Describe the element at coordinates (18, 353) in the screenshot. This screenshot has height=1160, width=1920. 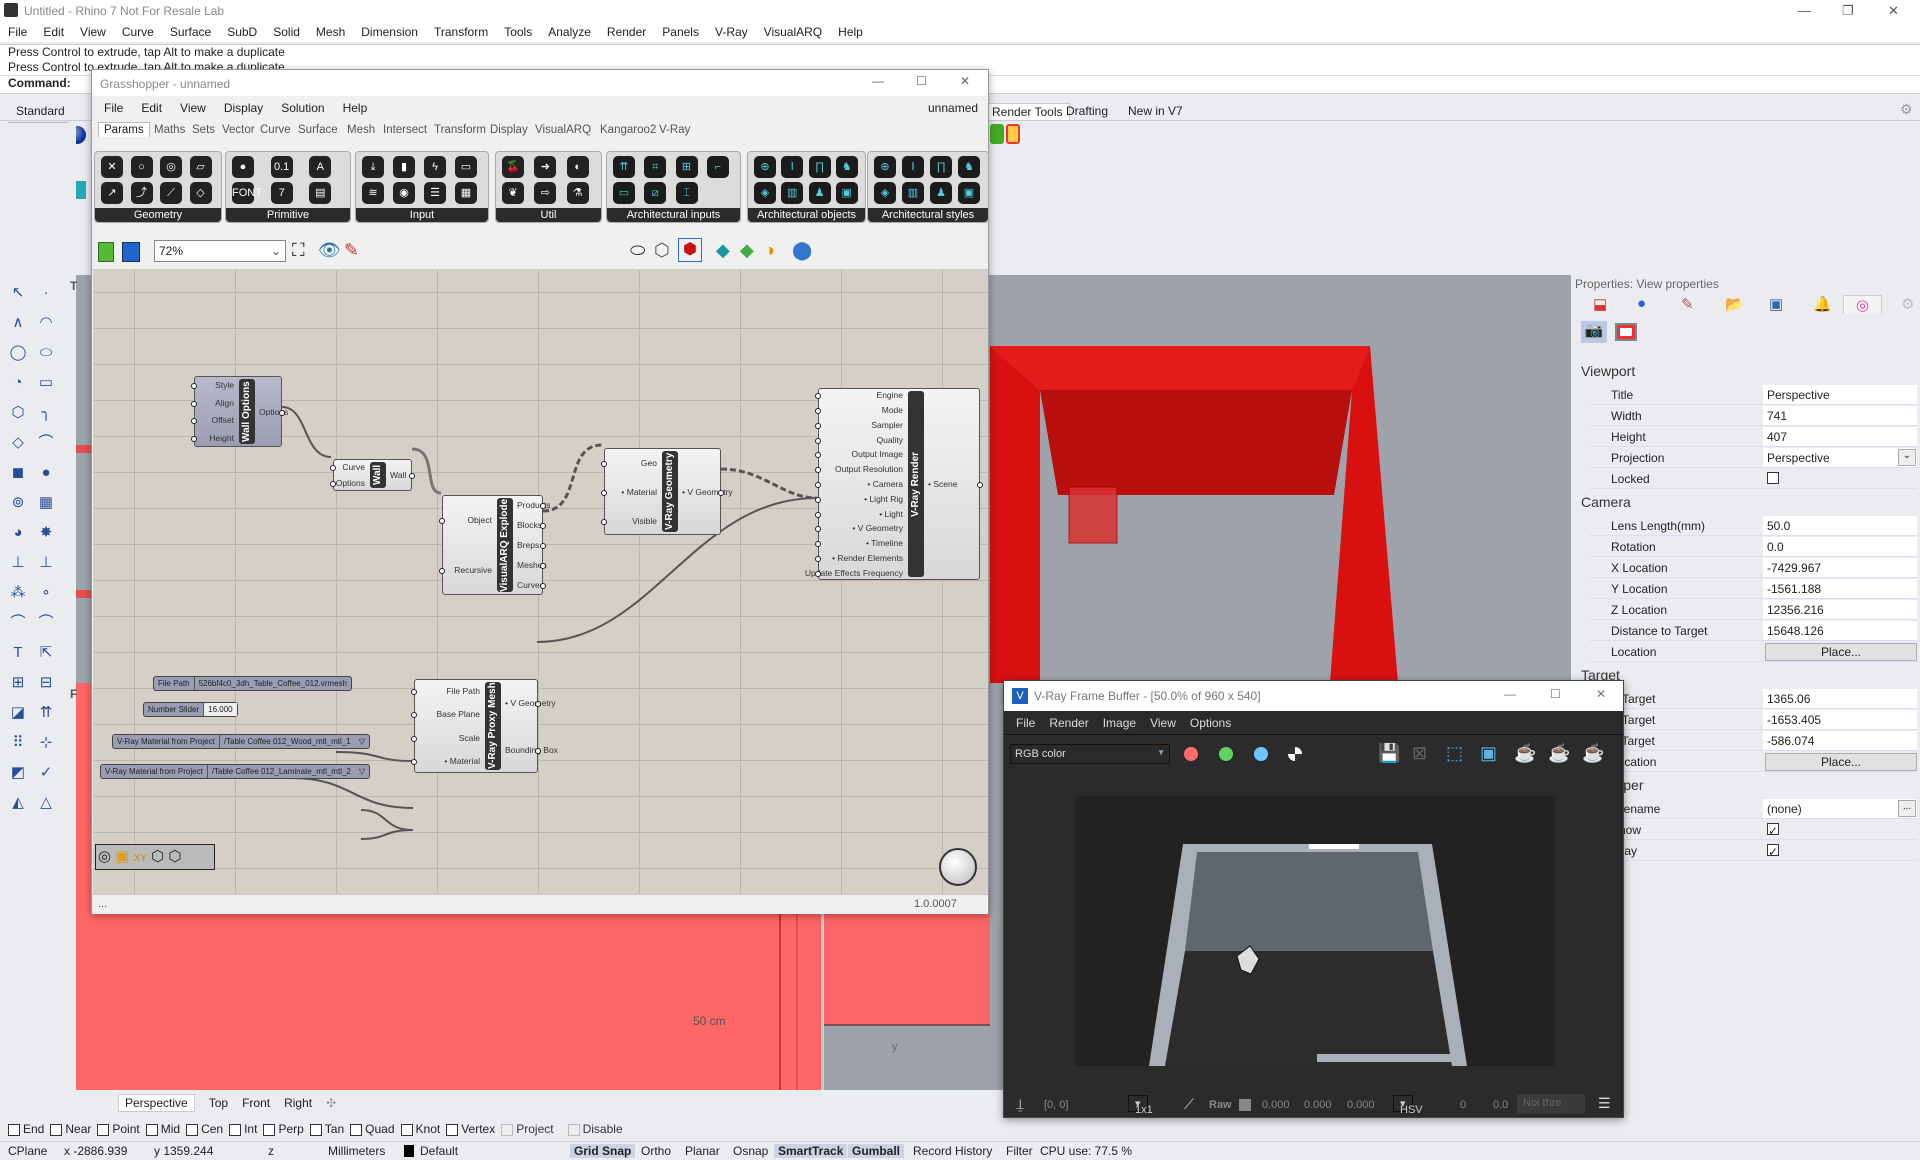
I see `circle-icon: ◯` at that location.